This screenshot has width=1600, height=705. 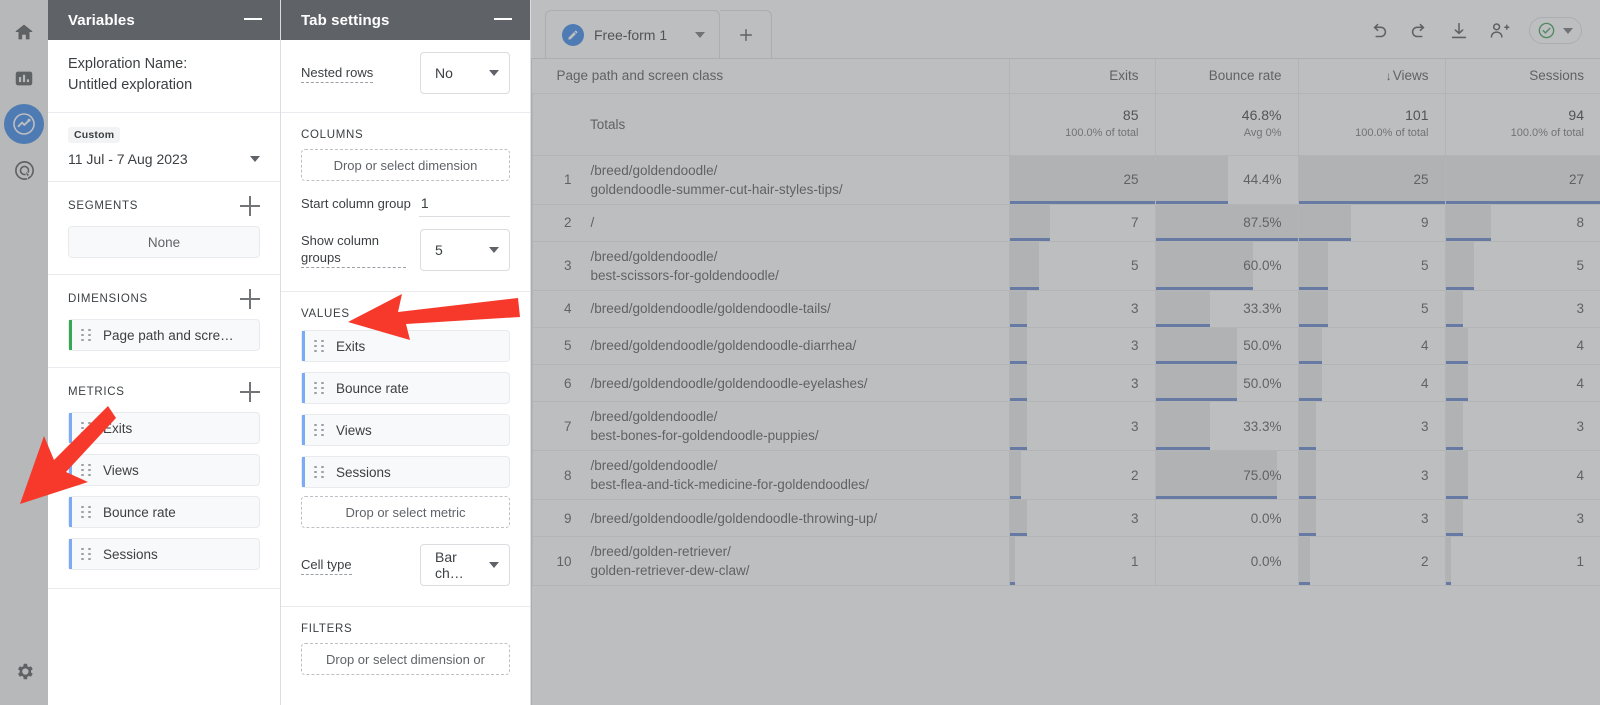 What do you see at coordinates (1081, 76) in the screenshot?
I see `column-header-exits: Exits` at bounding box center [1081, 76].